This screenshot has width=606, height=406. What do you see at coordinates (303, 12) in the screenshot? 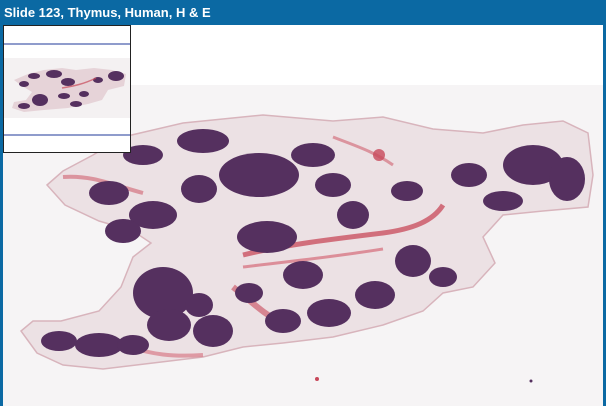
I see `slide-title: Slide 123, Thymus, Human, H & E` at bounding box center [303, 12].